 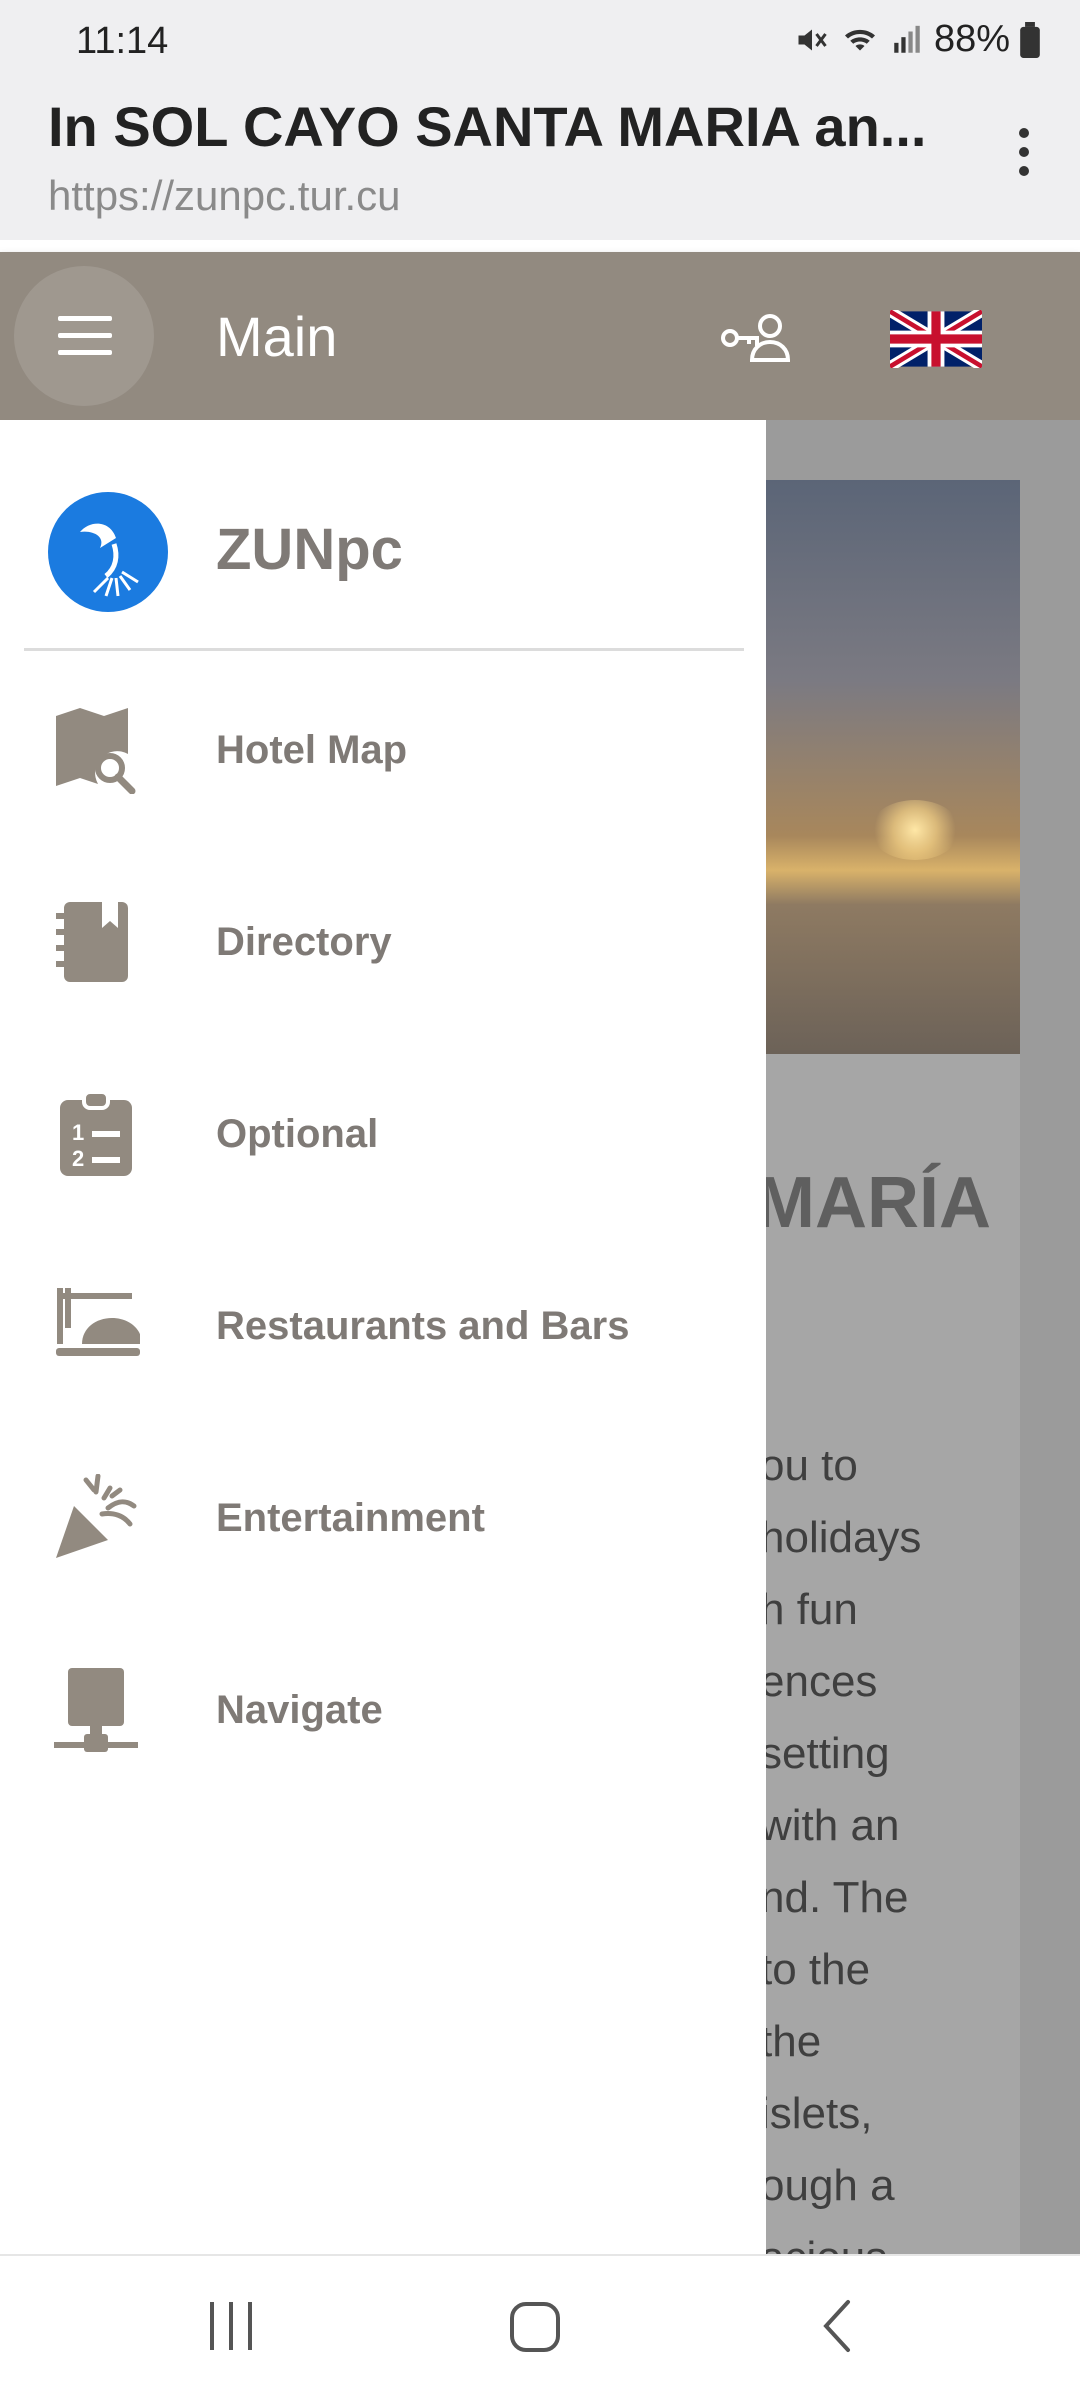 What do you see at coordinates (809, 1609) in the screenshot?
I see `paragraph-line: h fun` at bounding box center [809, 1609].